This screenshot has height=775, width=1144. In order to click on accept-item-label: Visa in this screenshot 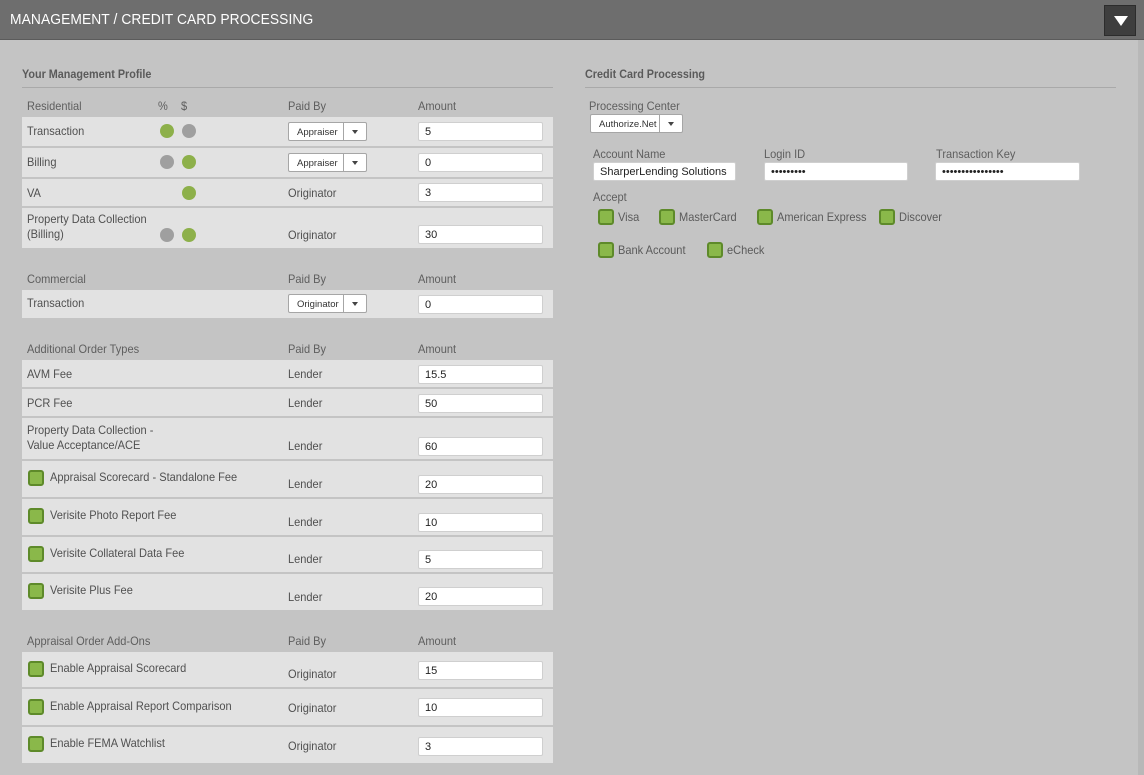, I will do `click(629, 216)`.